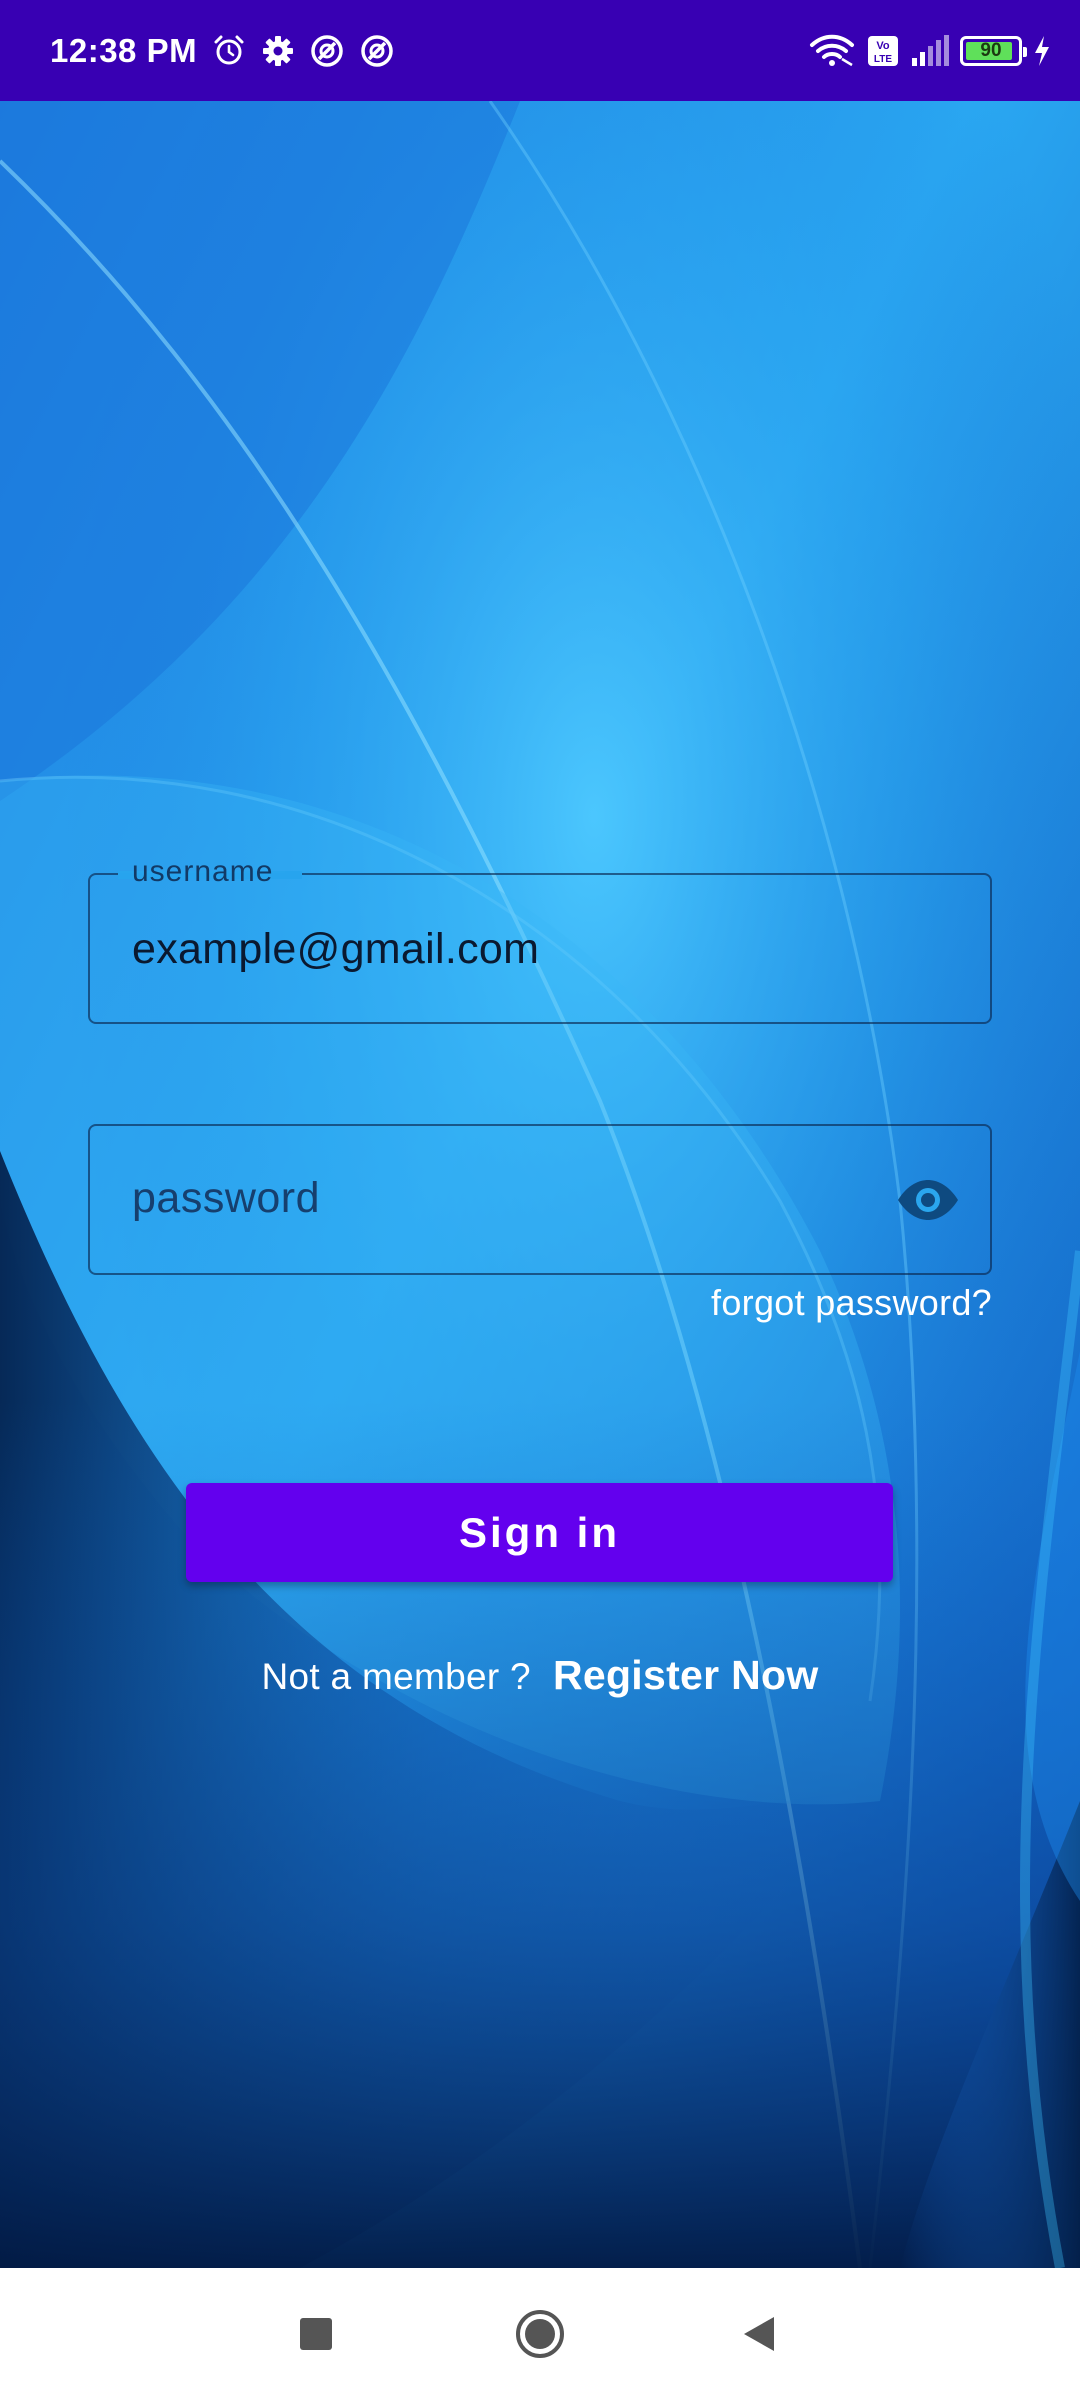 The width and height of the screenshot is (1080, 2400). I want to click on settings-icon, so click(278, 51).